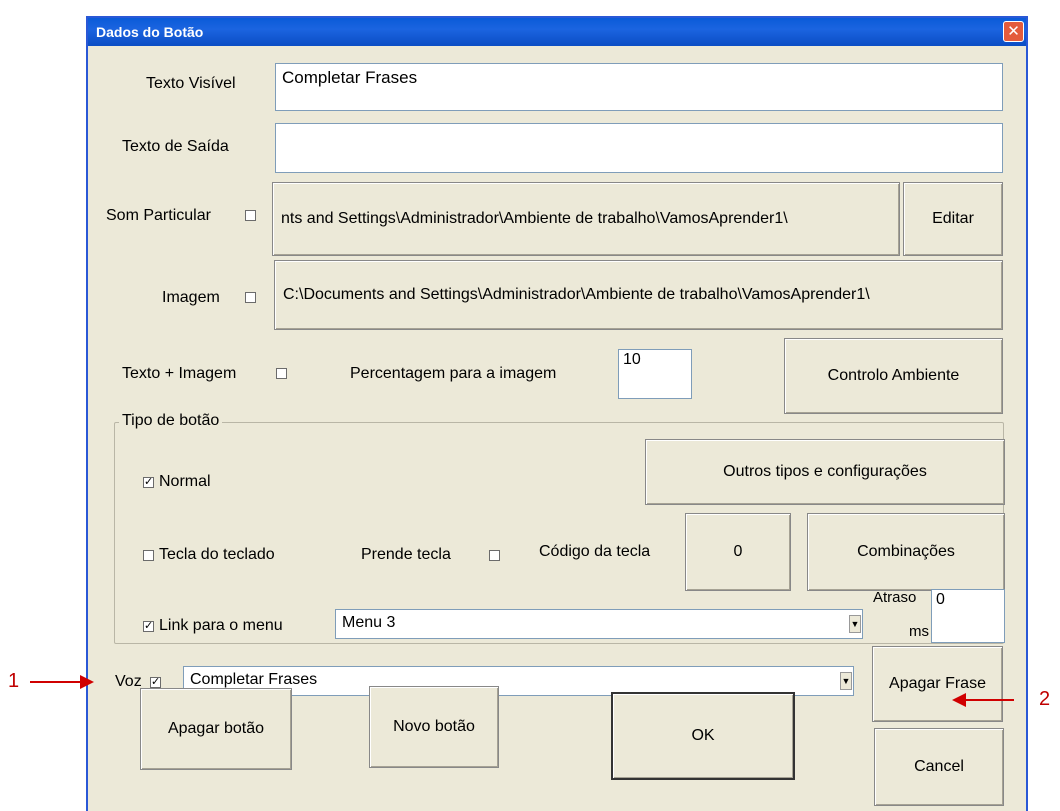 This screenshot has height=811, width=1060. Describe the element at coordinates (221, 625) in the screenshot. I see `link-menu-label: Link para o menu` at that location.